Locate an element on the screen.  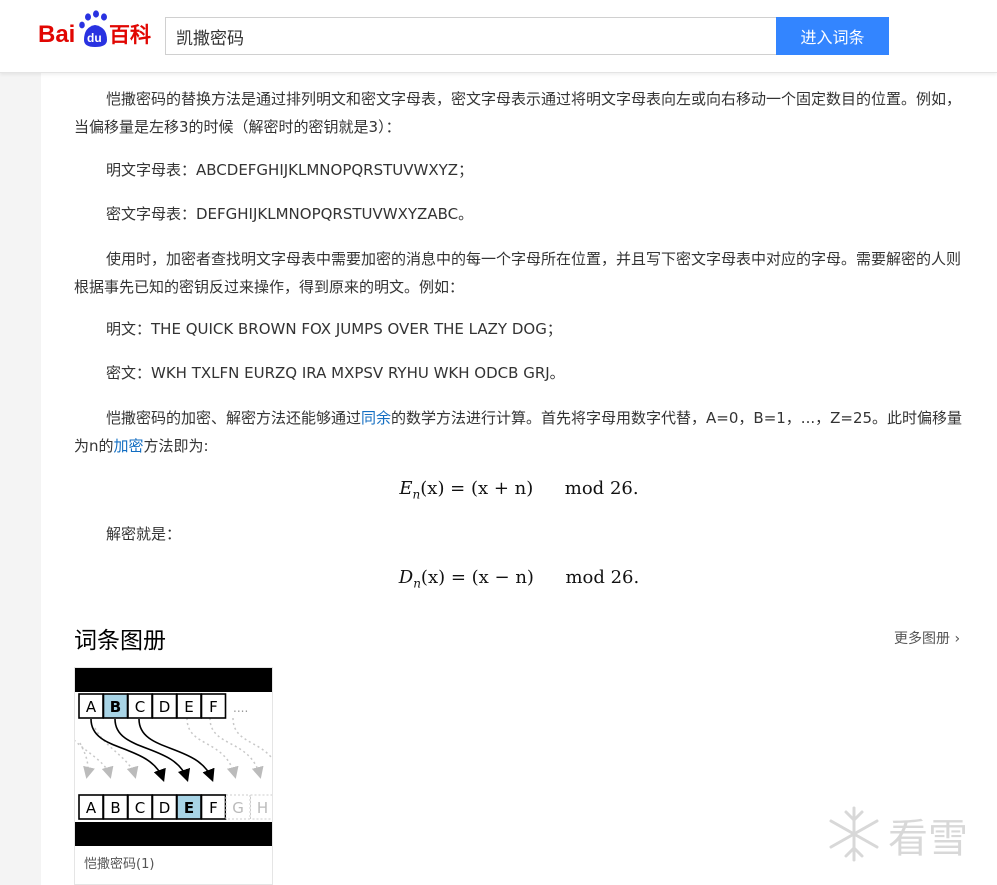
formula-enc-lhs: E is located at coordinates (406, 488).